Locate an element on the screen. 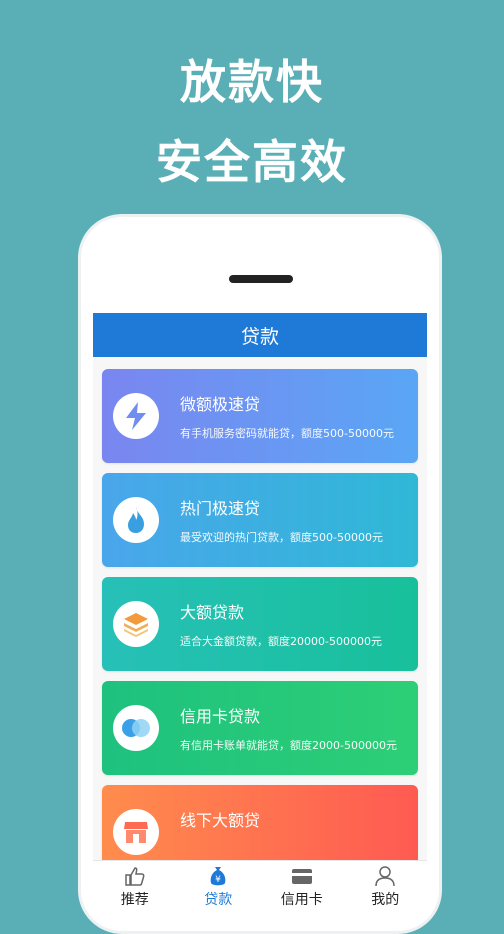  tab-label: 推荐 is located at coordinates (134, 900).